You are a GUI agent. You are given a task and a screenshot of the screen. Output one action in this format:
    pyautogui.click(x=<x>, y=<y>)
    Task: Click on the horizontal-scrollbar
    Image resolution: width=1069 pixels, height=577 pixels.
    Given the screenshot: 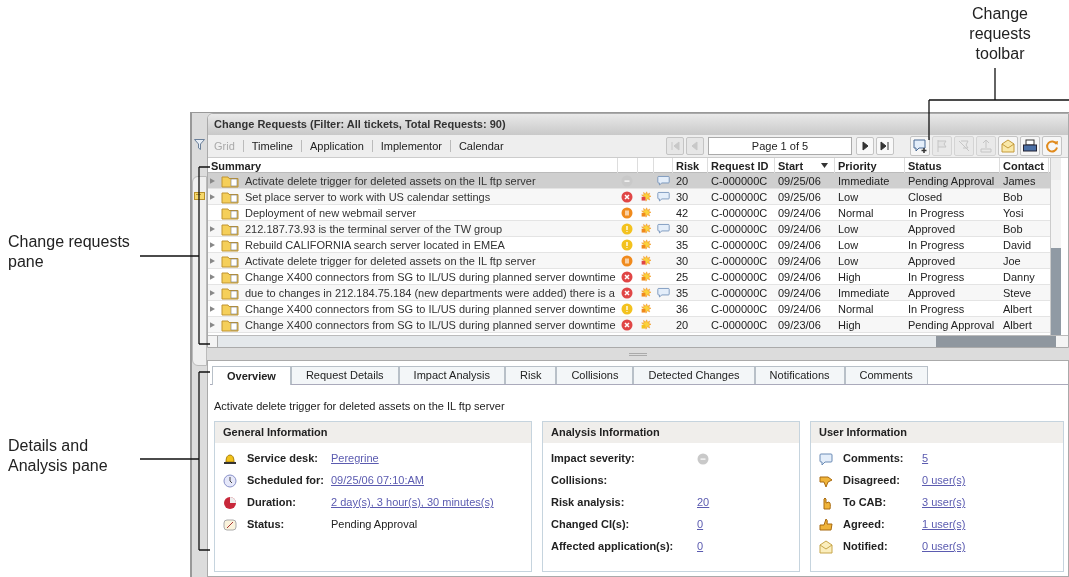 What is the action you would take?
    pyautogui.click(x=638, y=341)
    